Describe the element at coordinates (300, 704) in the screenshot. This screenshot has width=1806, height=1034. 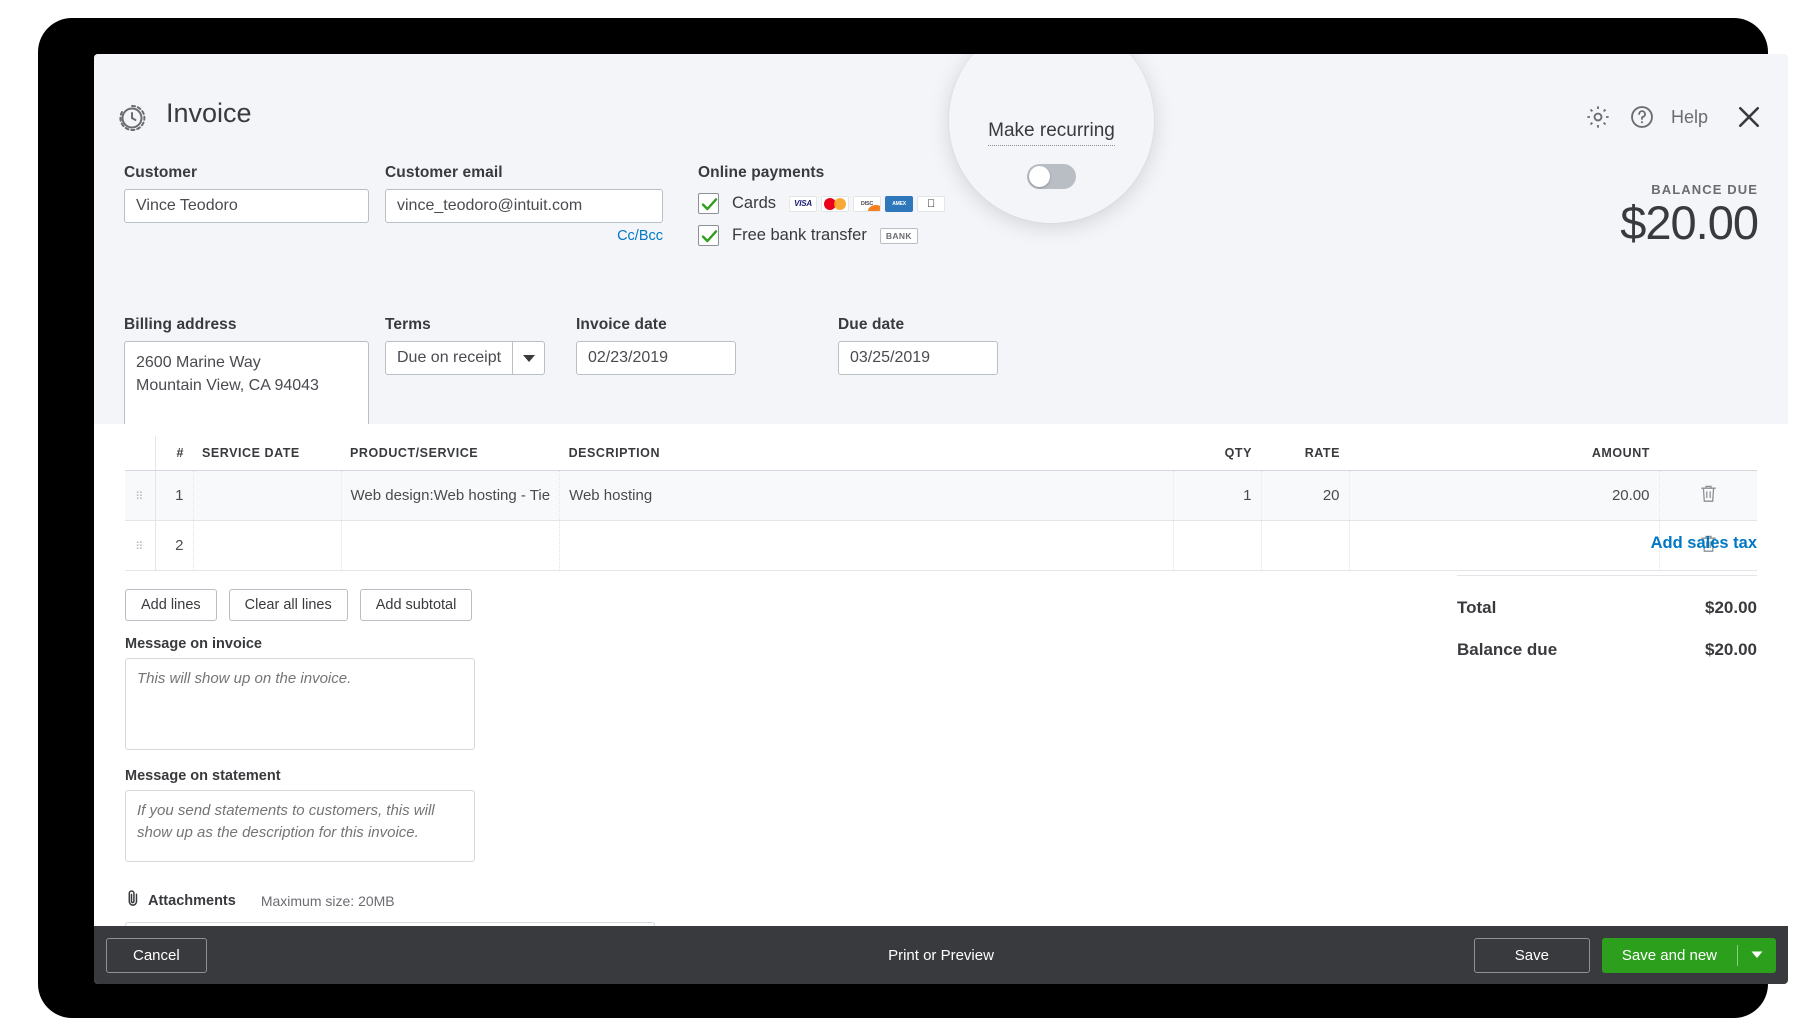
I see `message-on-invoice-input` at that location.